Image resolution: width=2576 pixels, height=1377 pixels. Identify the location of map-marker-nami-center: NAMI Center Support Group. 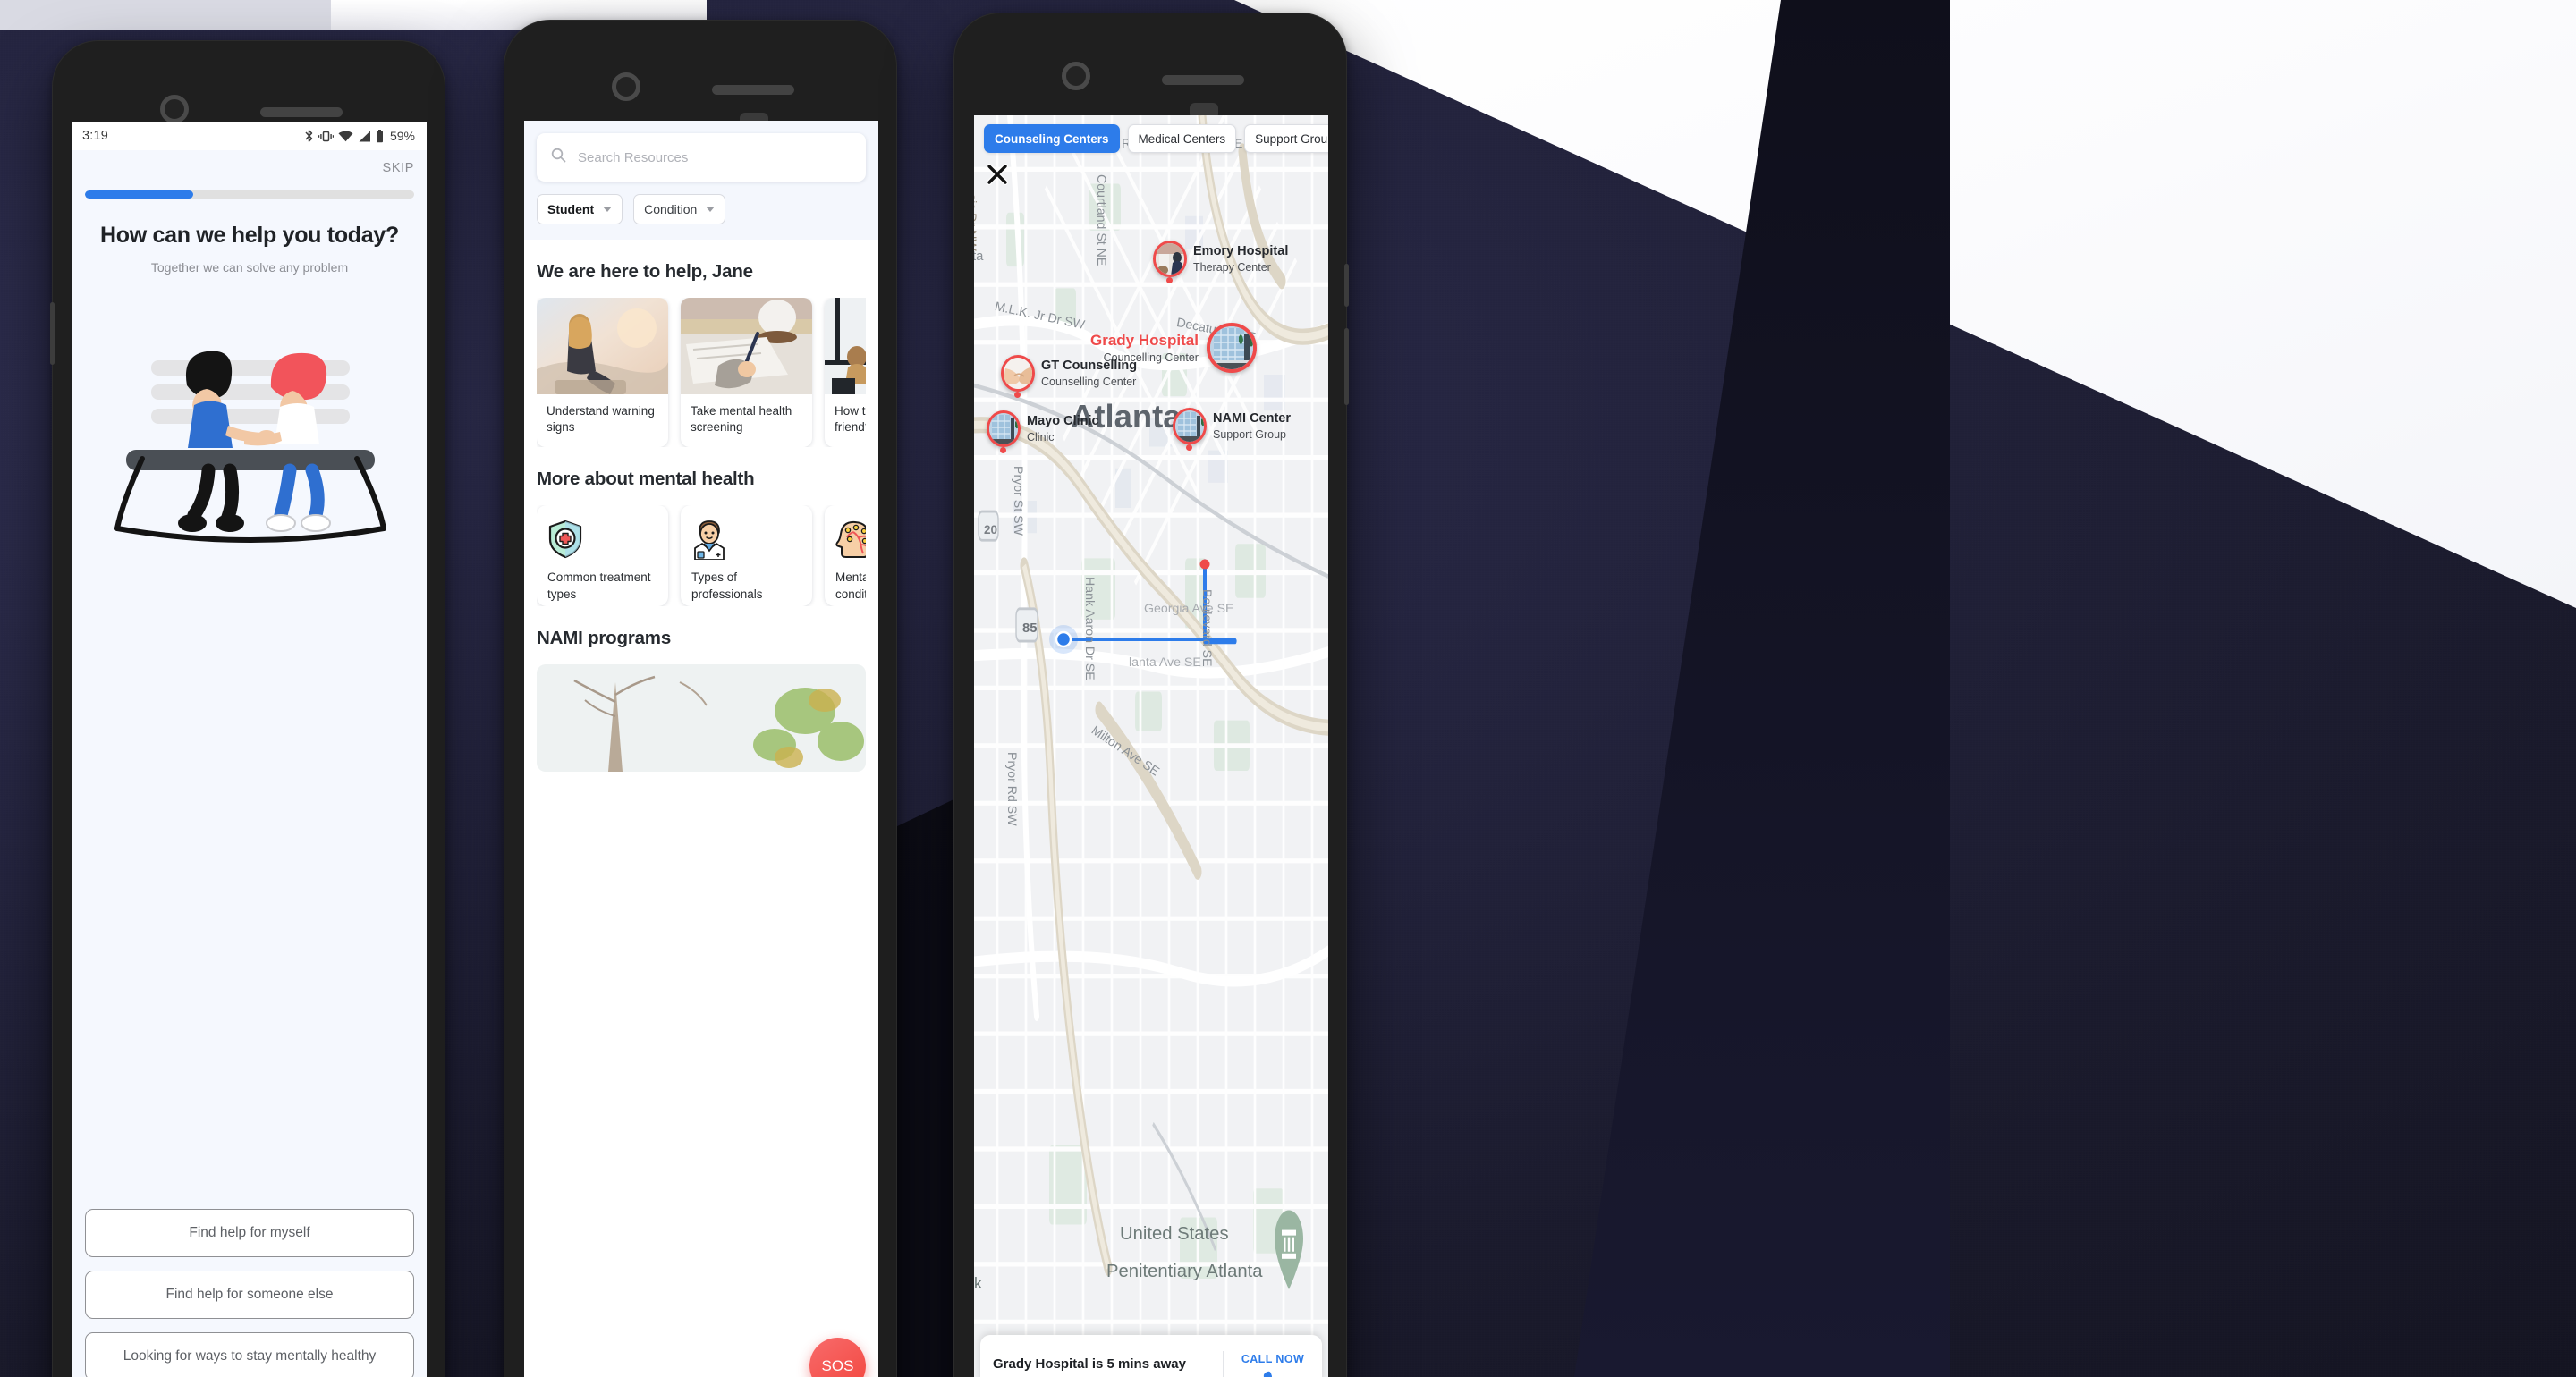
(1232, 429).